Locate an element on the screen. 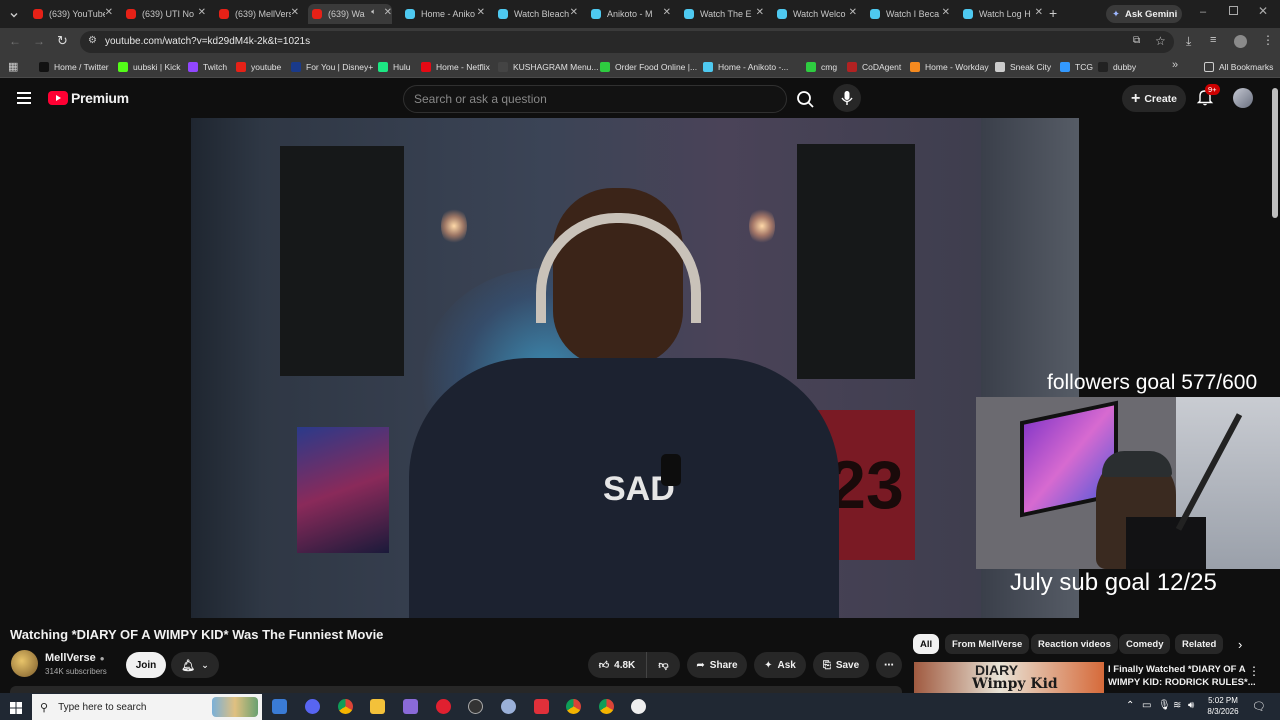 This screenshot has height=720, width=1280. save-button: ⎘ Save is located at coordinates (841, 665).